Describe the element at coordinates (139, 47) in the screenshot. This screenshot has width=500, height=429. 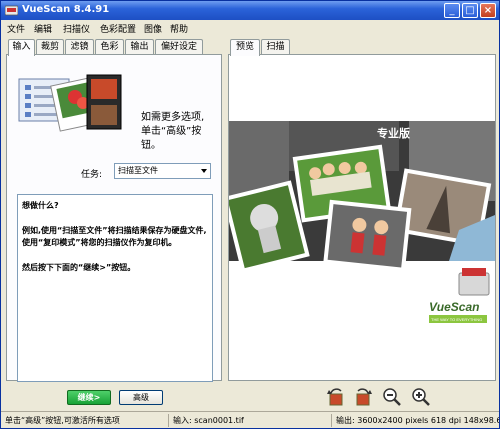
I see `tab-output: 输出` at that location.